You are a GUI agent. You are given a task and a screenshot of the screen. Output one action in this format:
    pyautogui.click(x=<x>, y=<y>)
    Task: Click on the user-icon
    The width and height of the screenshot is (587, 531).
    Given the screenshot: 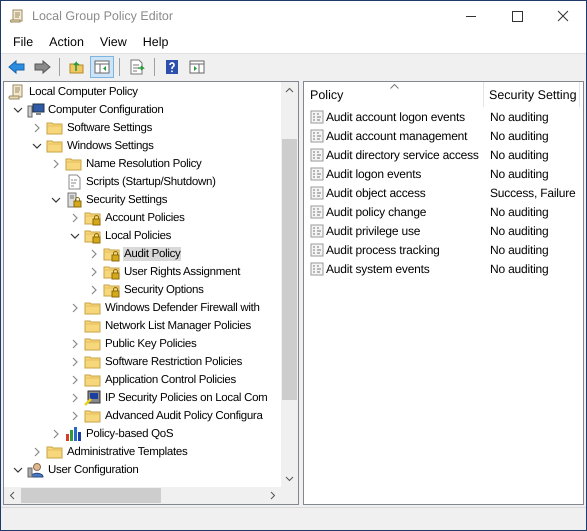 What is the action you would take?
    pyautogui.click(x=36, y=470)
    